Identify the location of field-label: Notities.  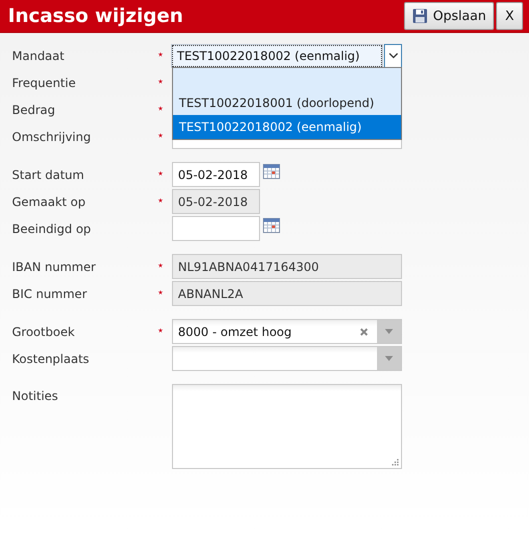
(36, 396).